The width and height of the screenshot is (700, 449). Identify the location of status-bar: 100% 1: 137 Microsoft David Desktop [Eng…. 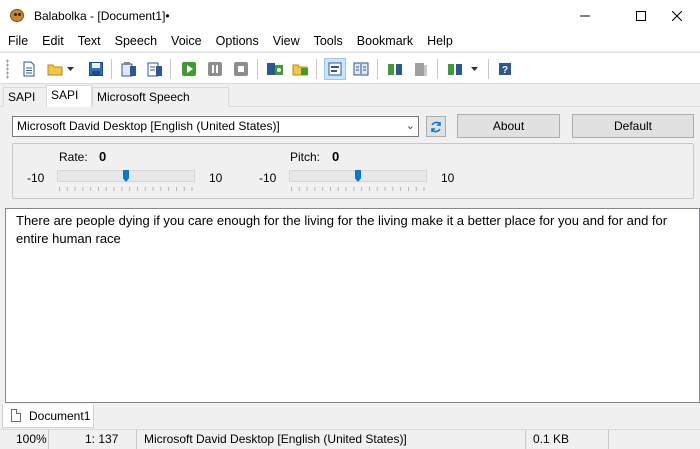
(350, 439).